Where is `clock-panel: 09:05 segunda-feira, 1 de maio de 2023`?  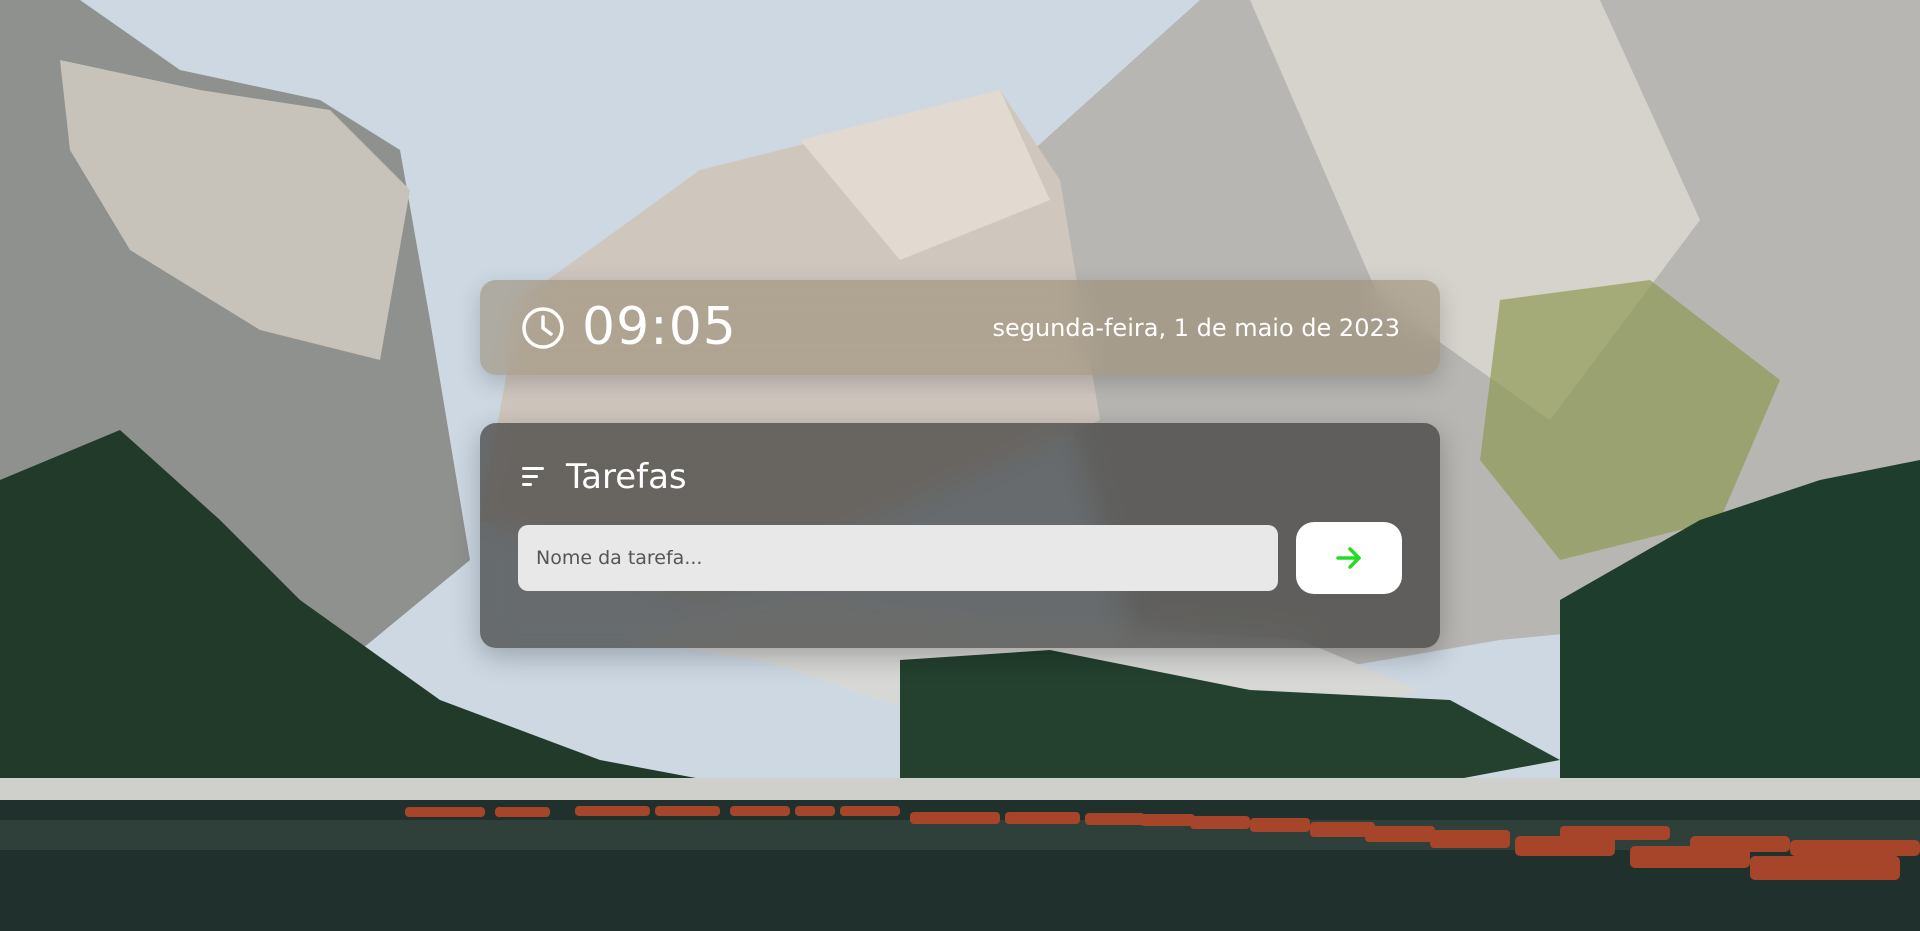 clock-panel: 09:05 segunda-feira, 1 de maio de 2023 is located at coordinates (960, 327).